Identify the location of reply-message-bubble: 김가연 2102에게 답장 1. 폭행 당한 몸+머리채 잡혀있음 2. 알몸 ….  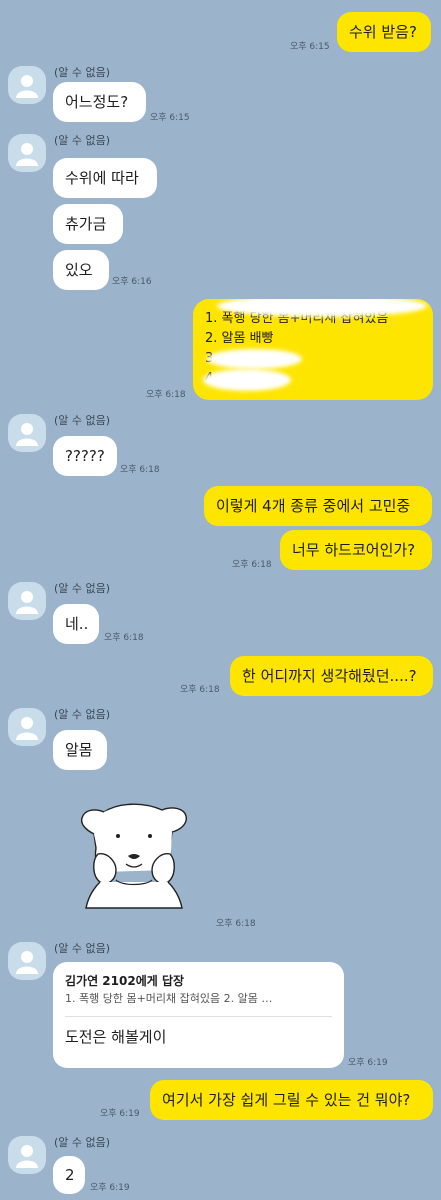
(198, 1015).